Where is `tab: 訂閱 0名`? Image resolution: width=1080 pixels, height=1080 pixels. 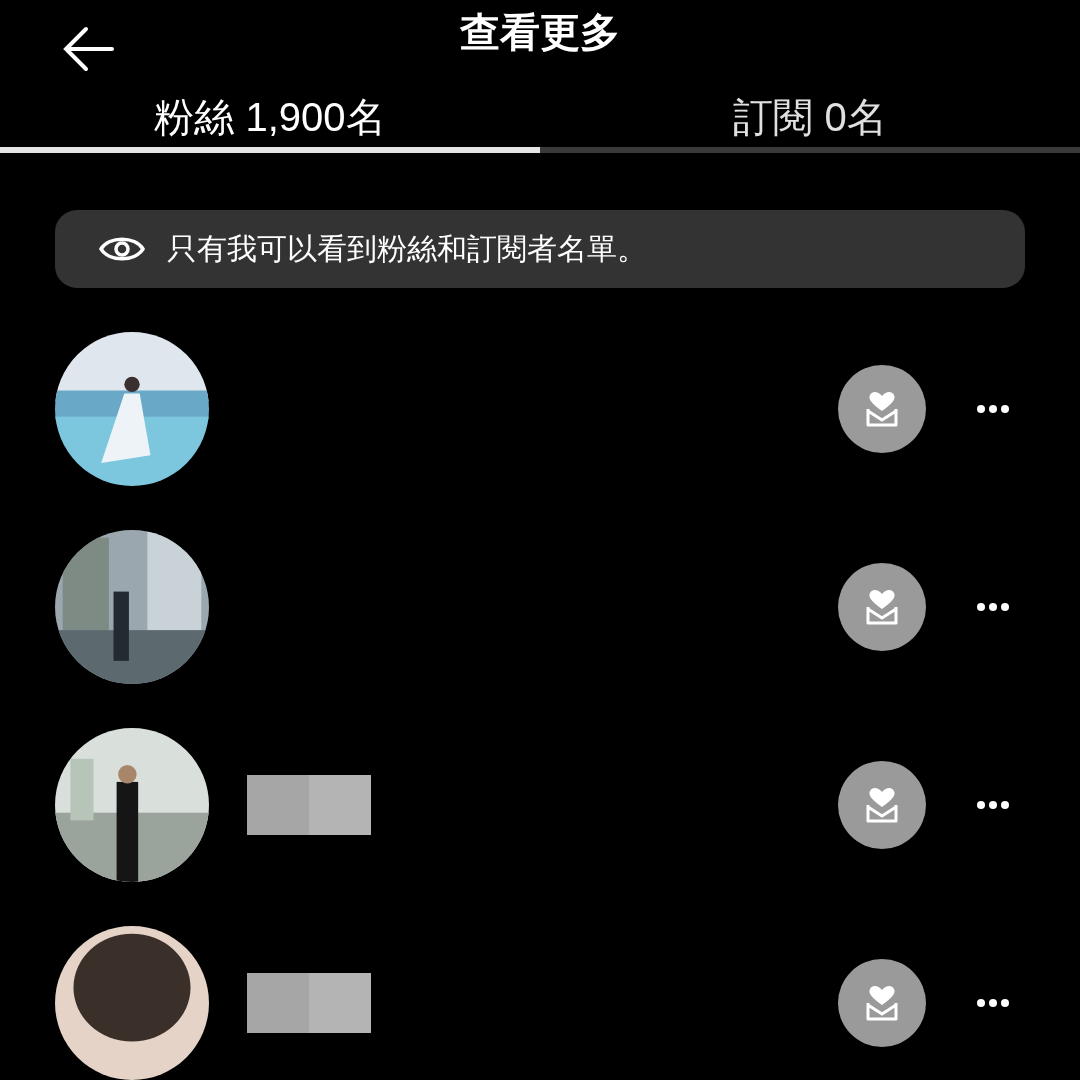
tab: 訂閱 0名 is located at coordinates (810, 108).